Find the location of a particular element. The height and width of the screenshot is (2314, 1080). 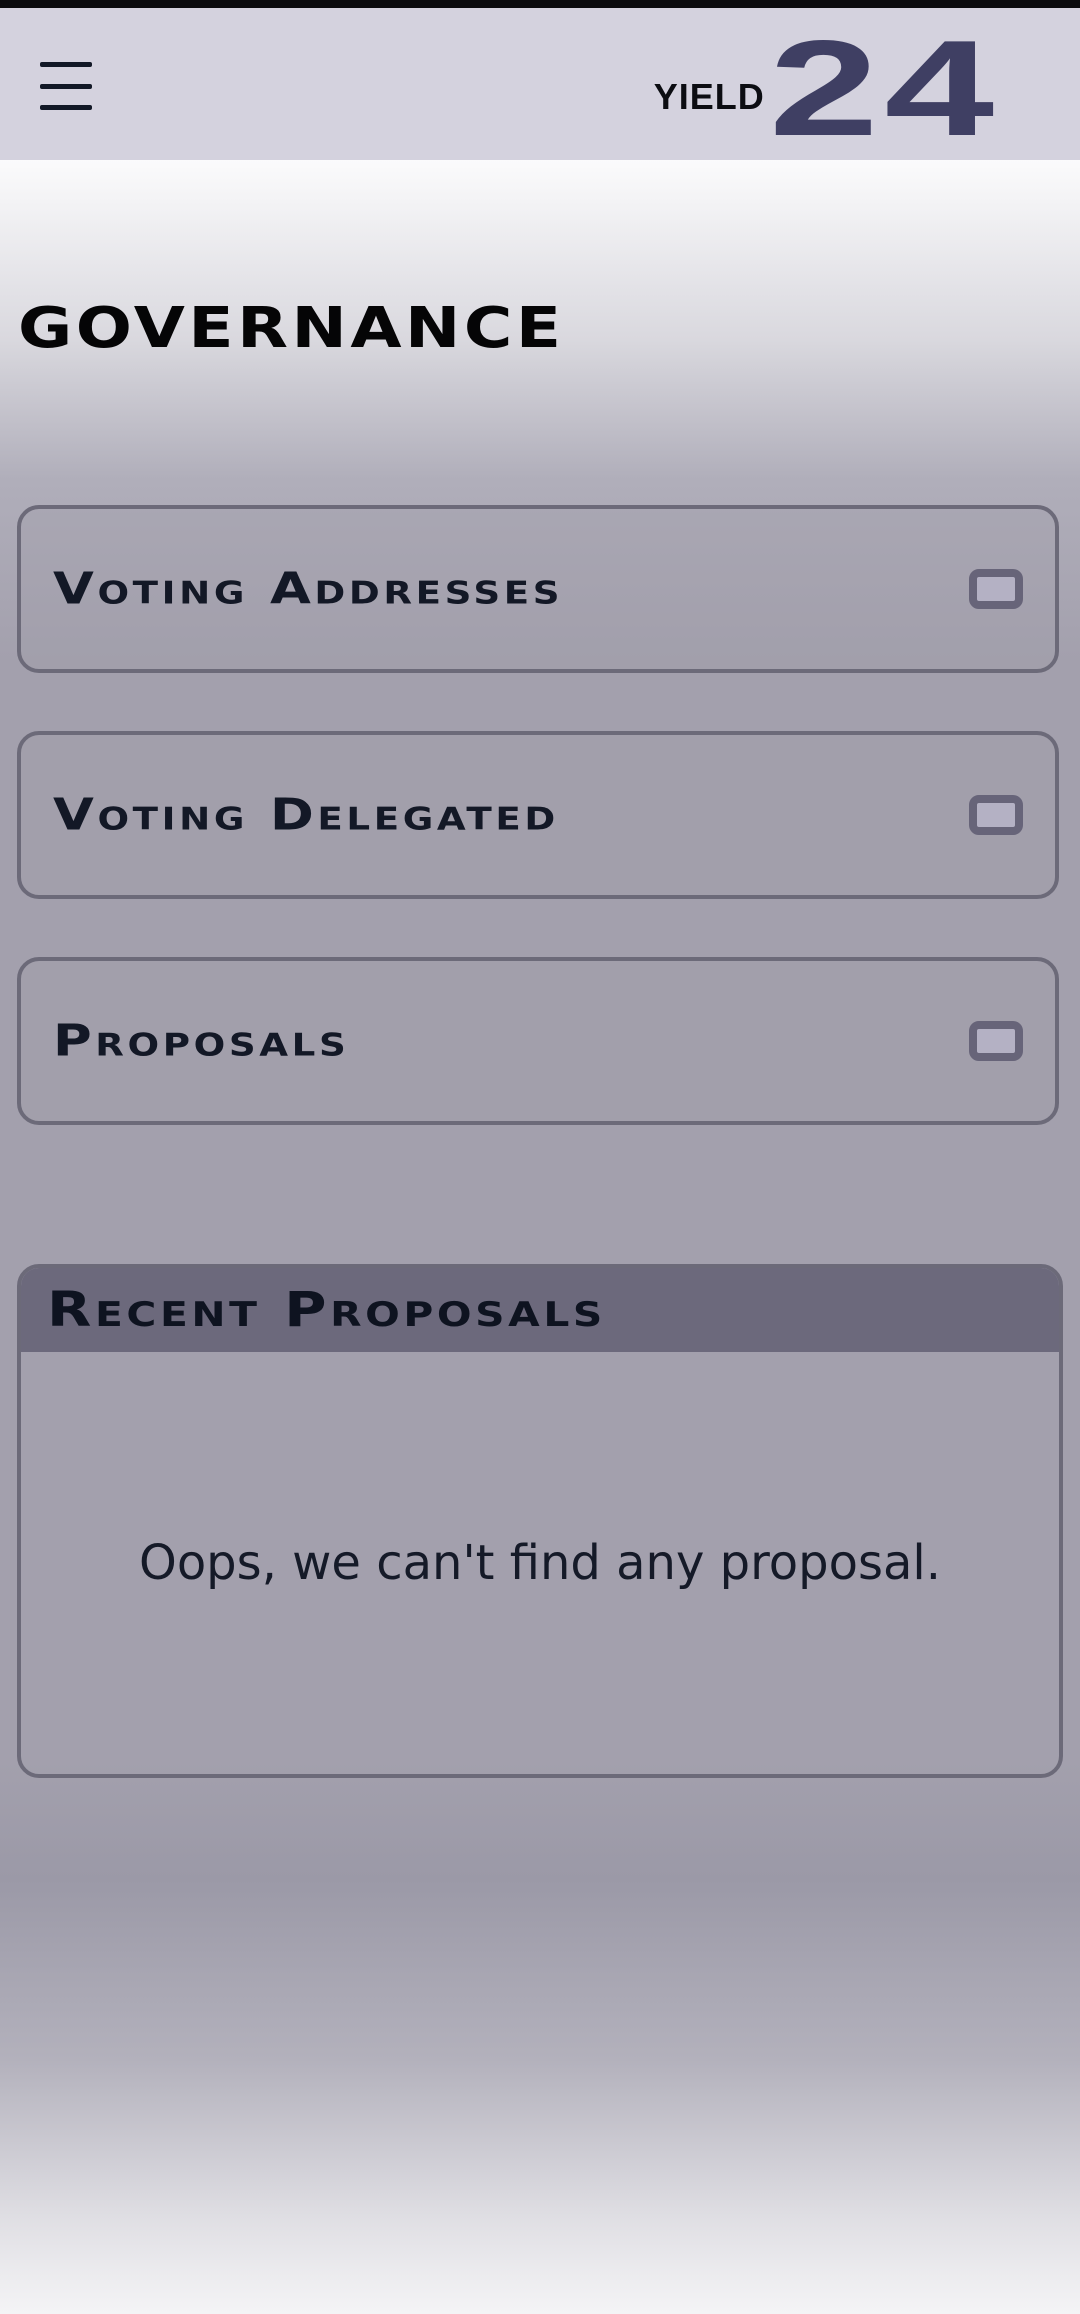

recent-proposals-title: Recent Proposals is located at coordinates (326, 1310).